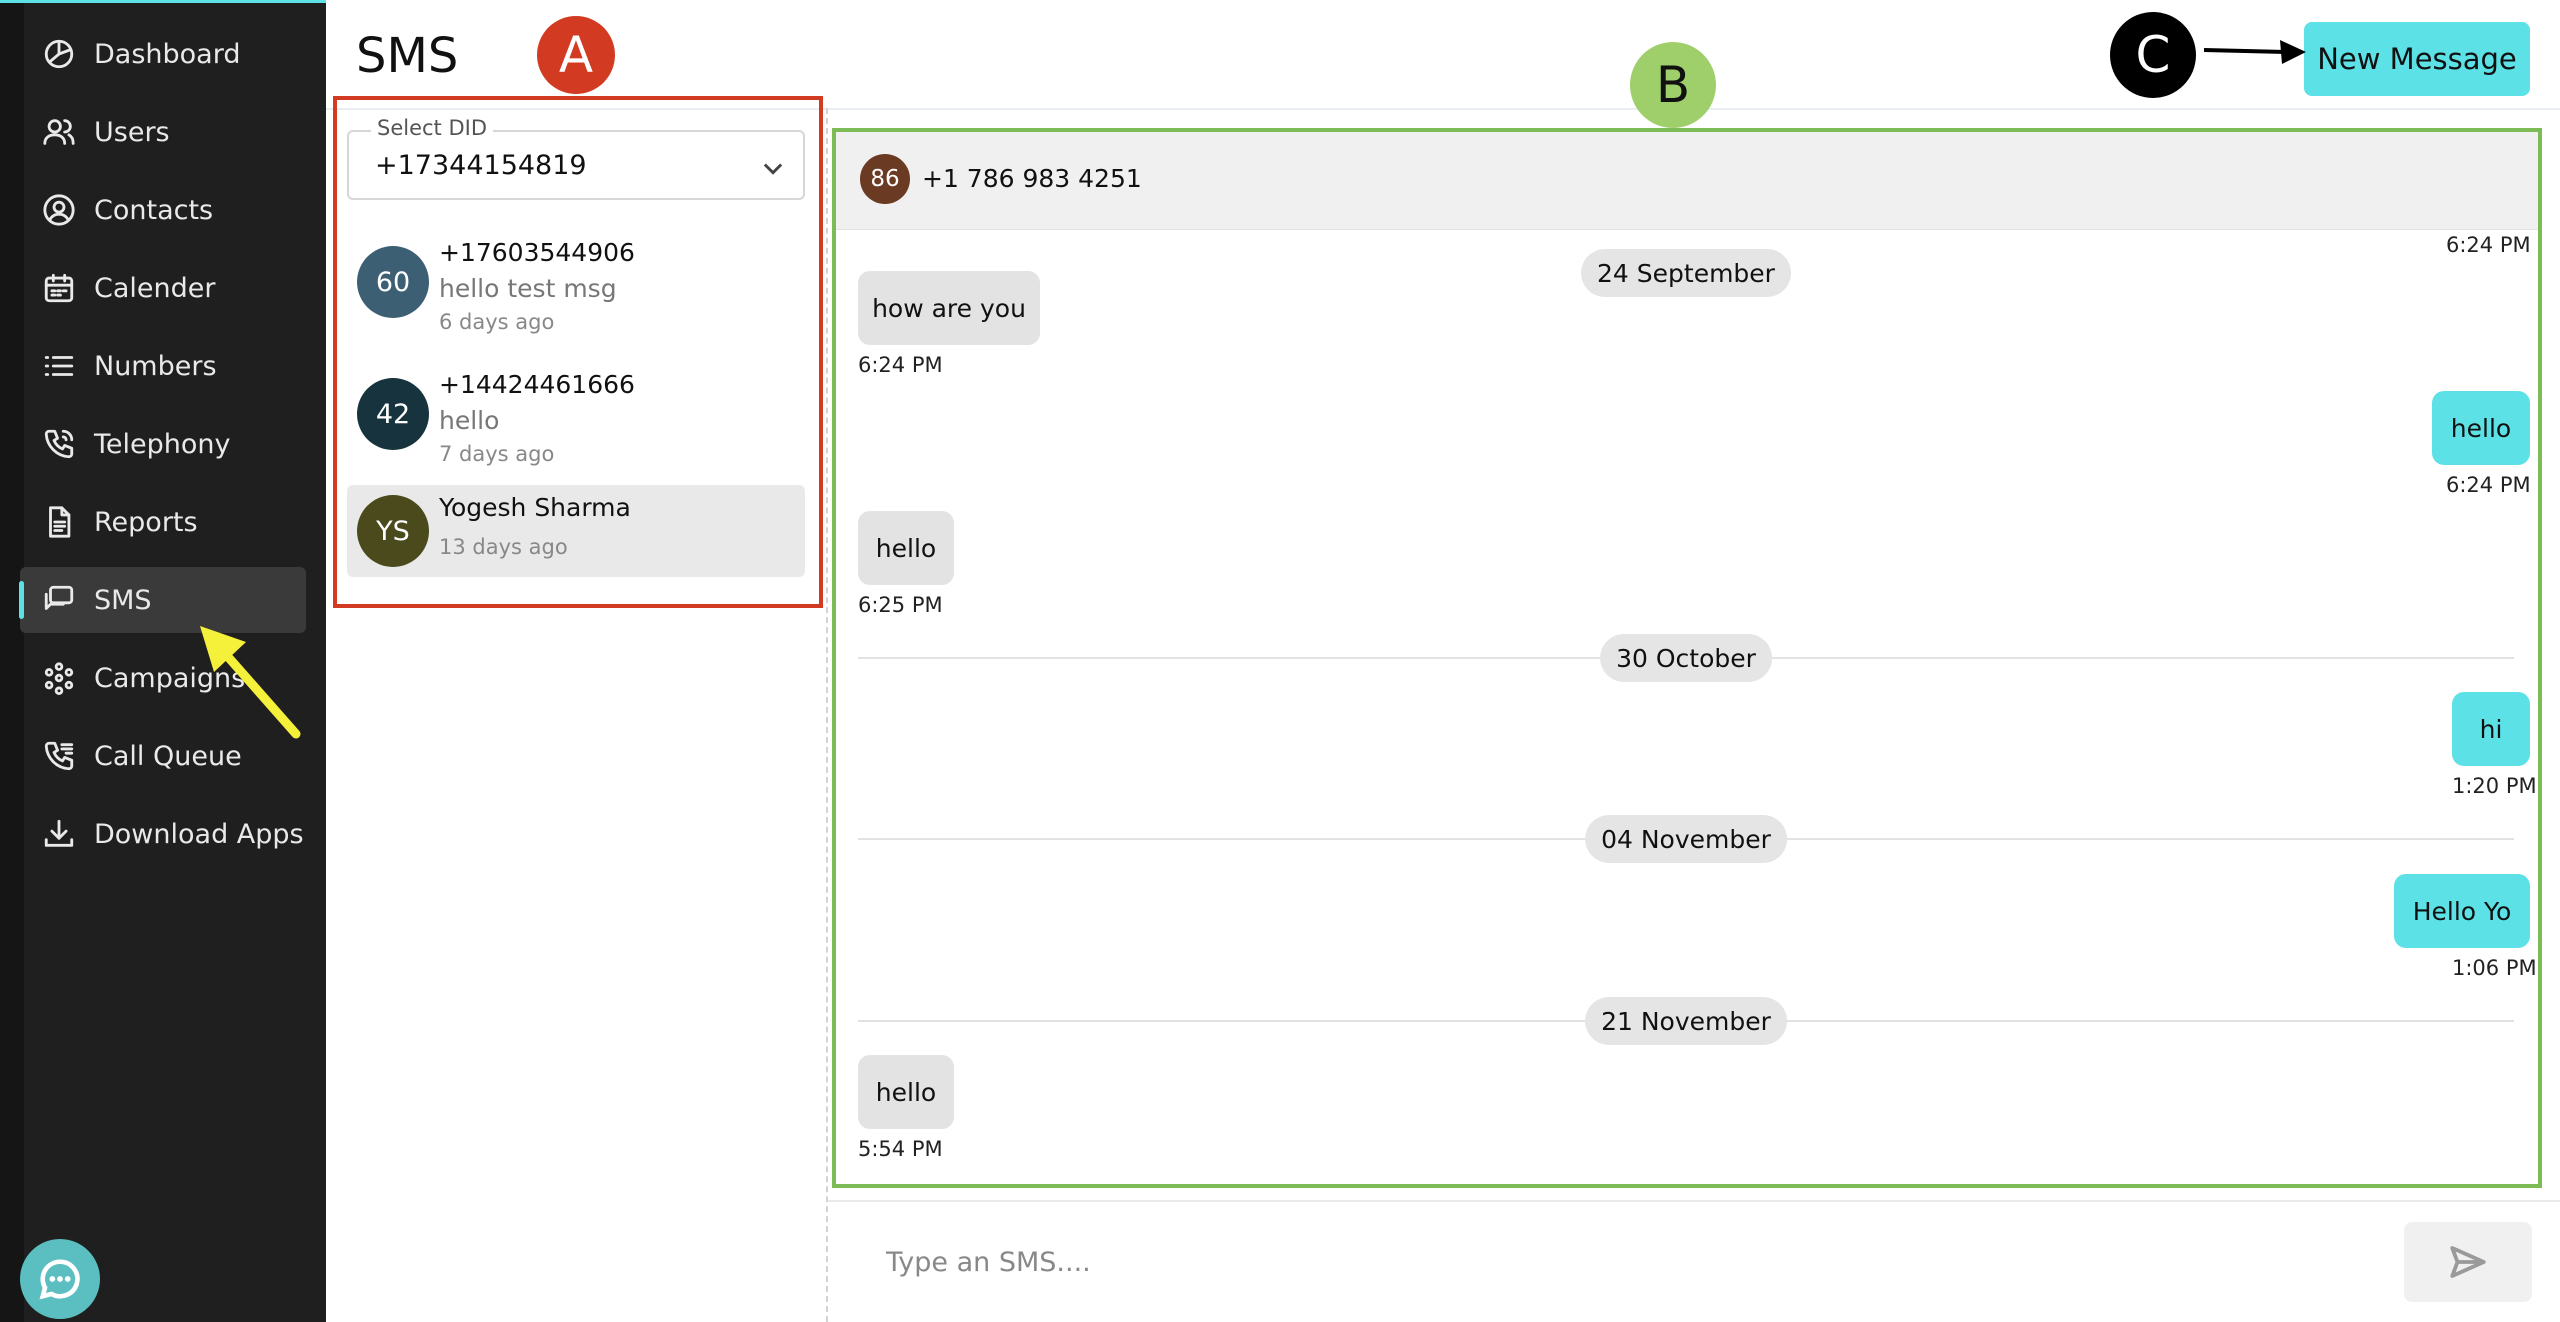 This screenshot has height=1322, width=2560. I want to click on annotation-marker-a: A, so click(576, 55).